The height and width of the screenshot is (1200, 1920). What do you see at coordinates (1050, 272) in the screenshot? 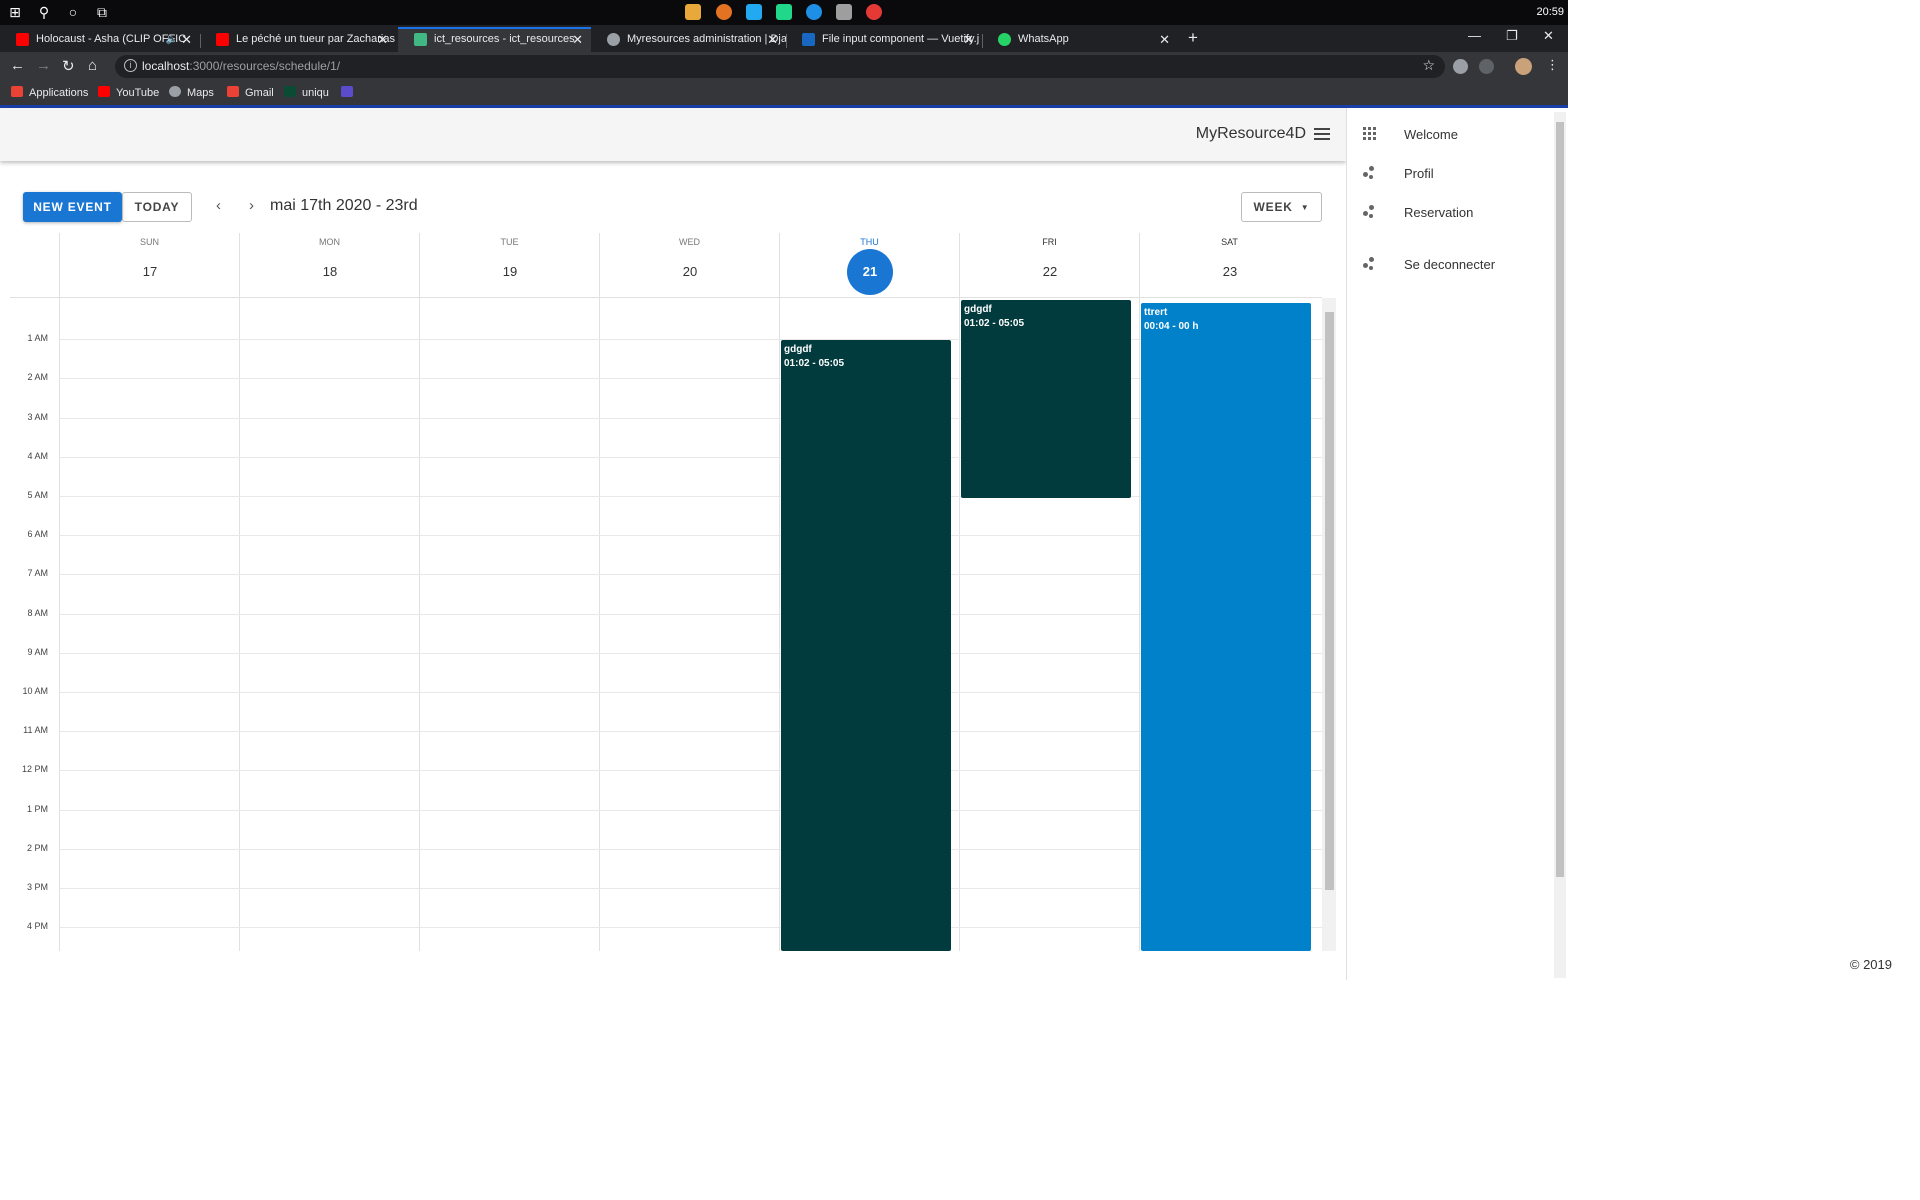
I see `day-number: 22` at bounding box center [1050, 272].